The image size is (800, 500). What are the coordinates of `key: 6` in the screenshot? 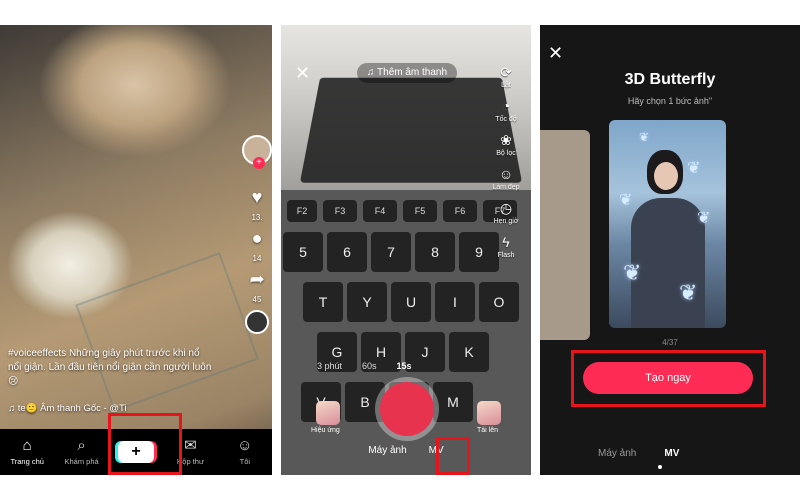 It's located at (347, 252).